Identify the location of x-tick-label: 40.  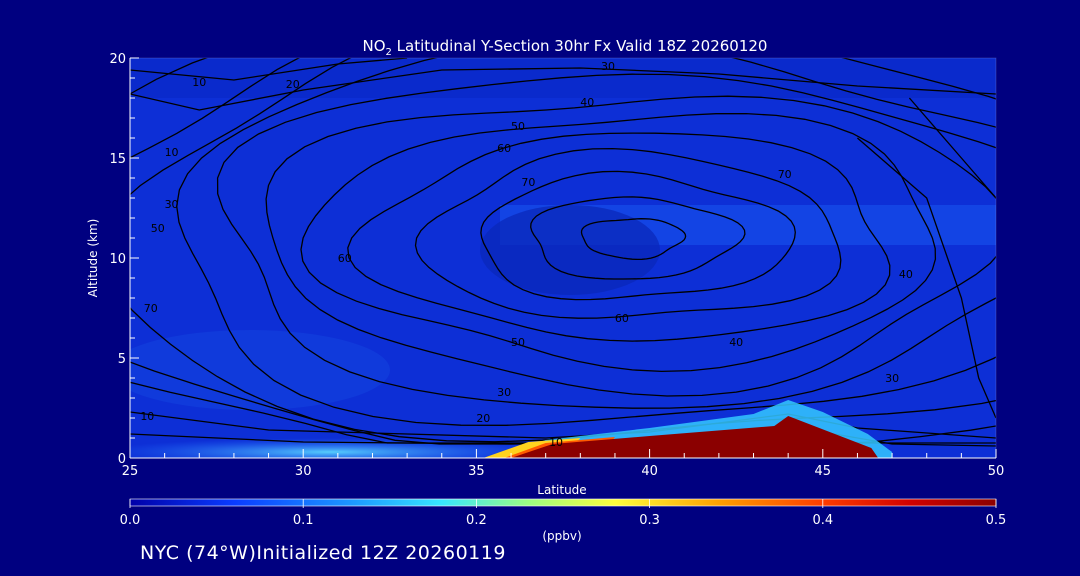
(649, 471).